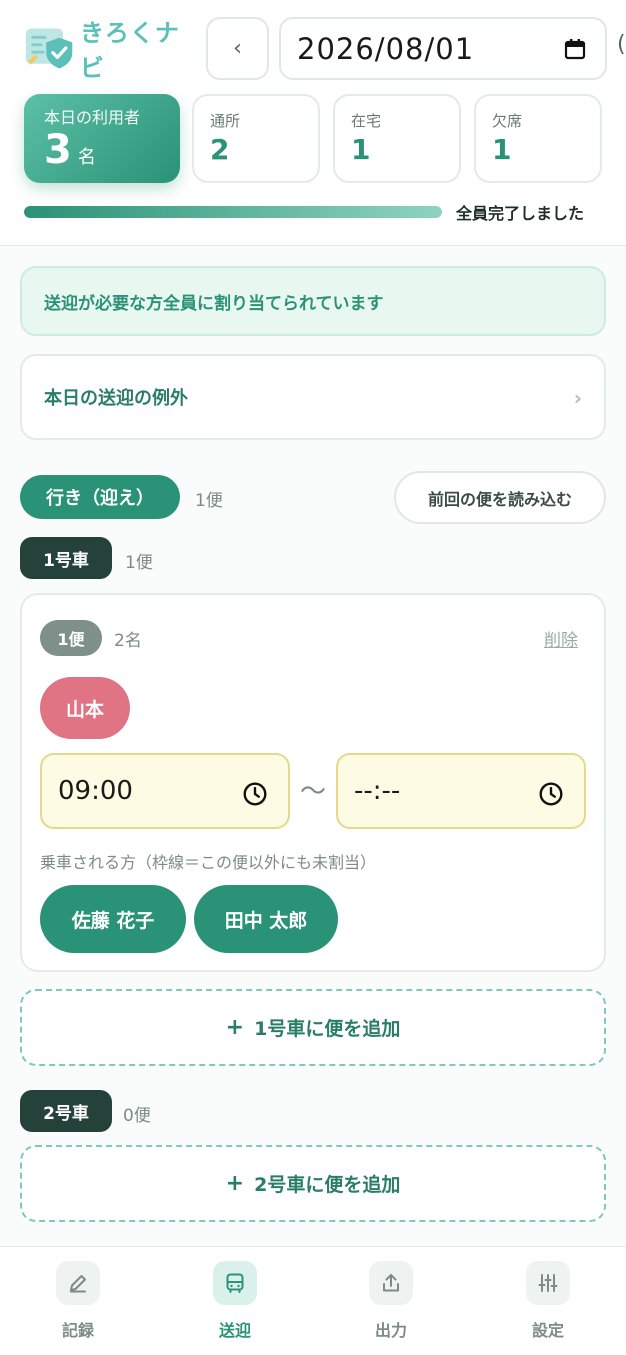  I want to click on vehicle-tag-2: 2号車, so click(66, 1111).